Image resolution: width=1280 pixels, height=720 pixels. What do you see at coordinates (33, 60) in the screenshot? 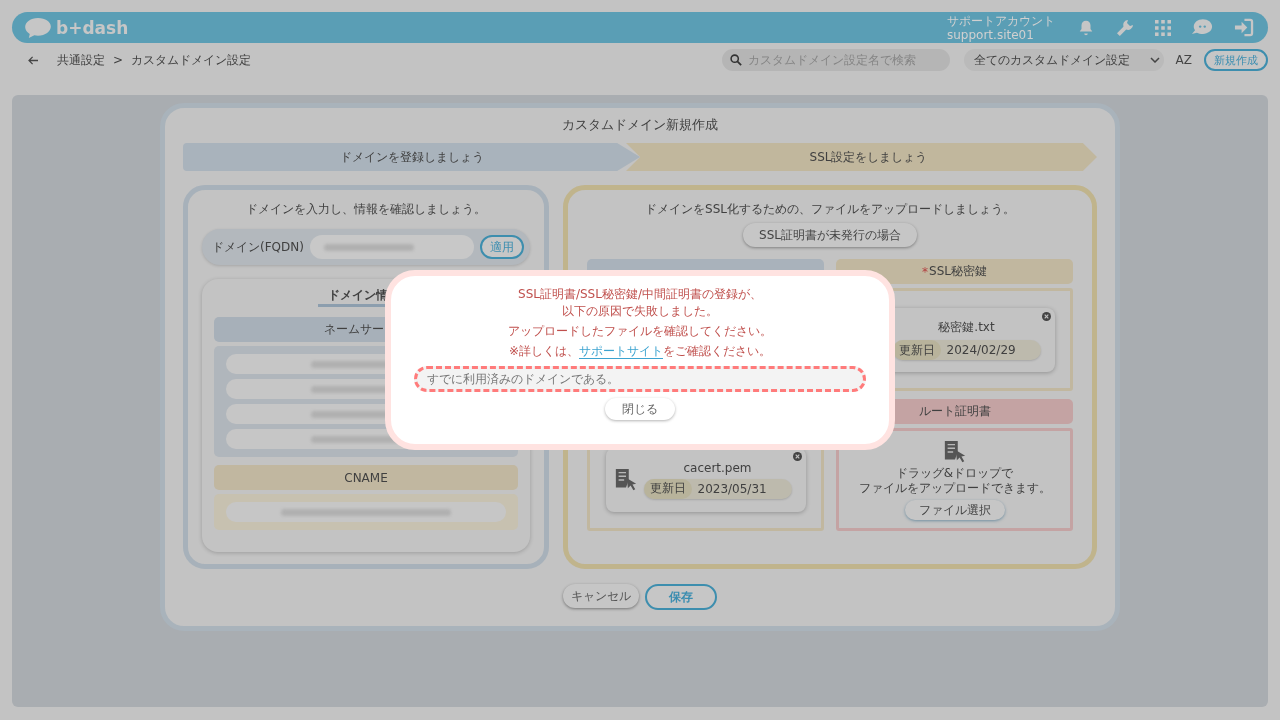
I see `back-arrow-icon` at bounding box center [33, 60].